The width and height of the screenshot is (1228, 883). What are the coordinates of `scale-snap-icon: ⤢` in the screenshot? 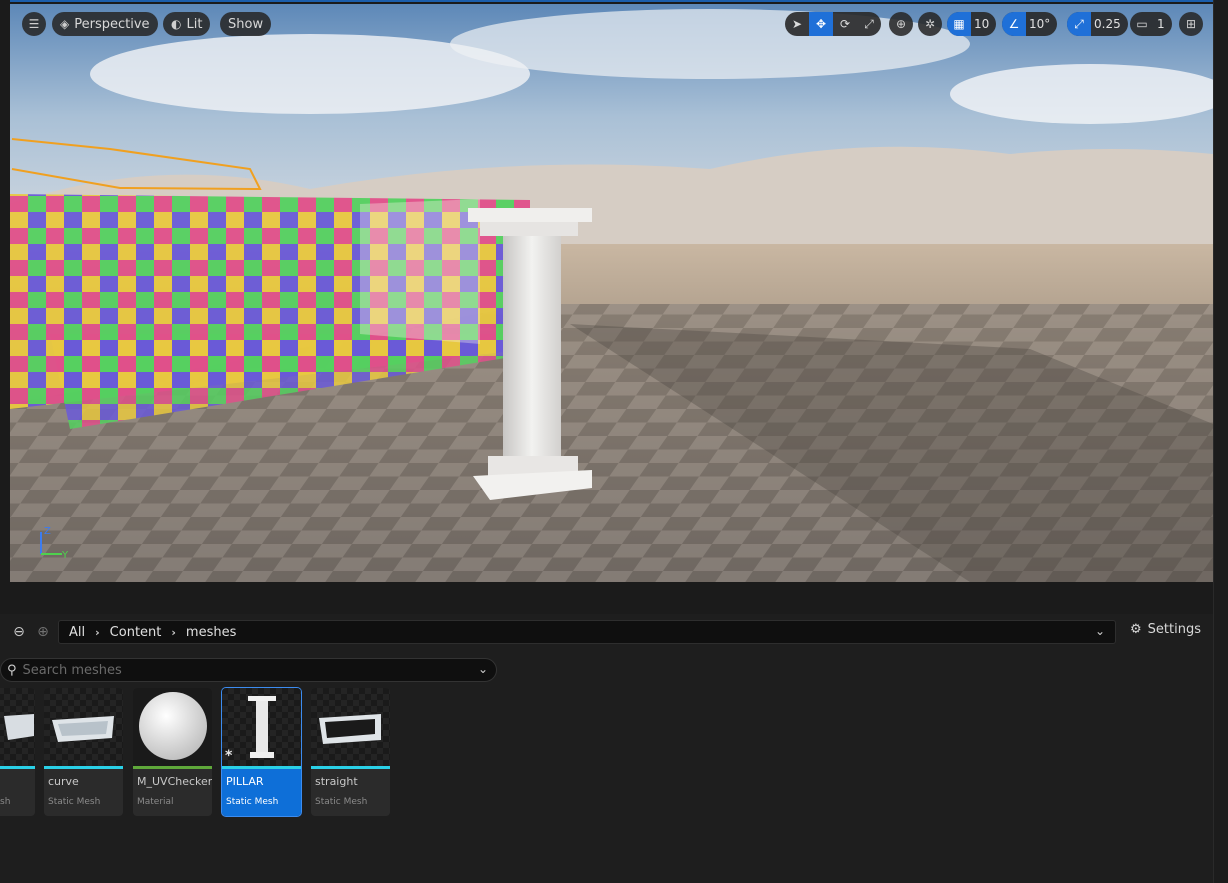 It's located at (1079, 23).